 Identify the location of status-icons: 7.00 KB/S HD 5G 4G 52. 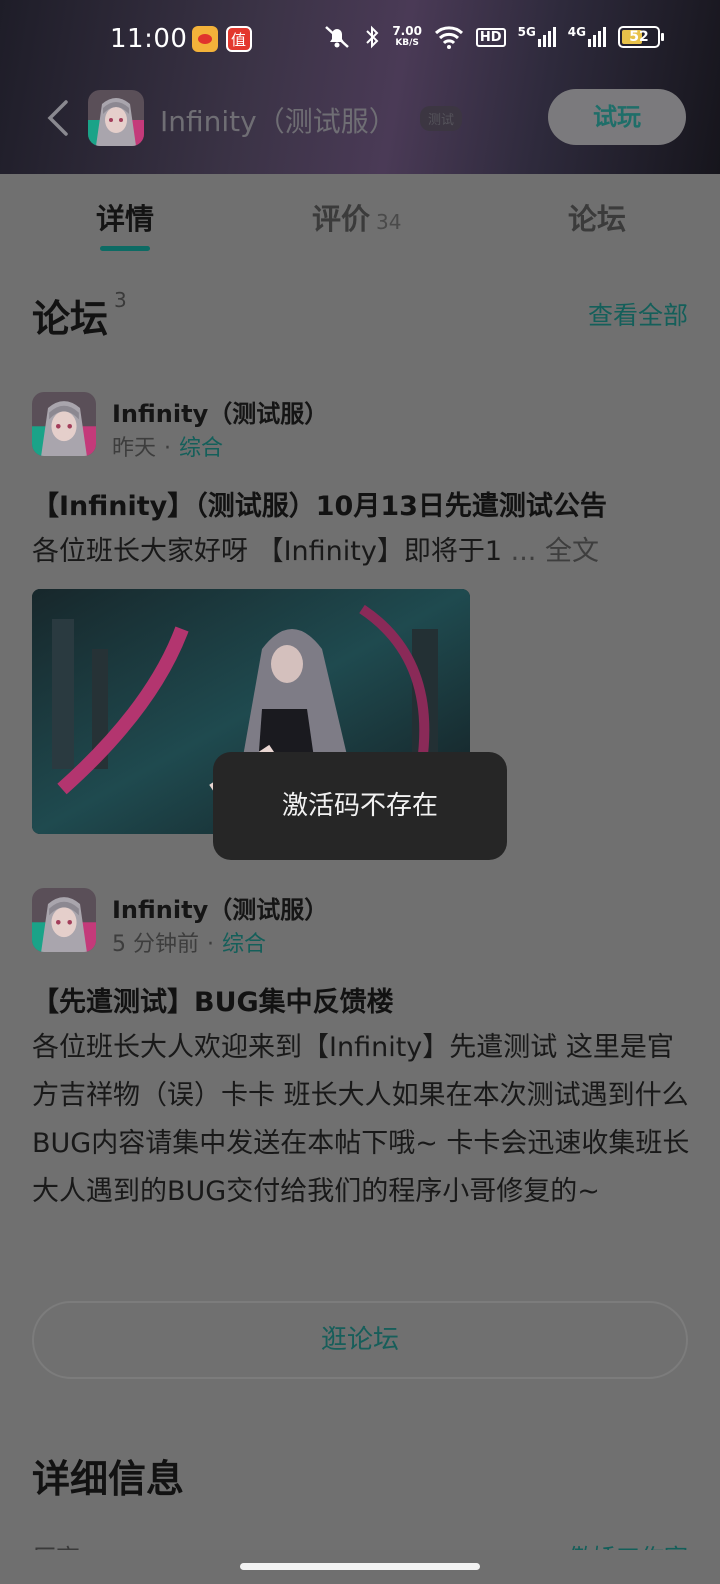
(493, 37).